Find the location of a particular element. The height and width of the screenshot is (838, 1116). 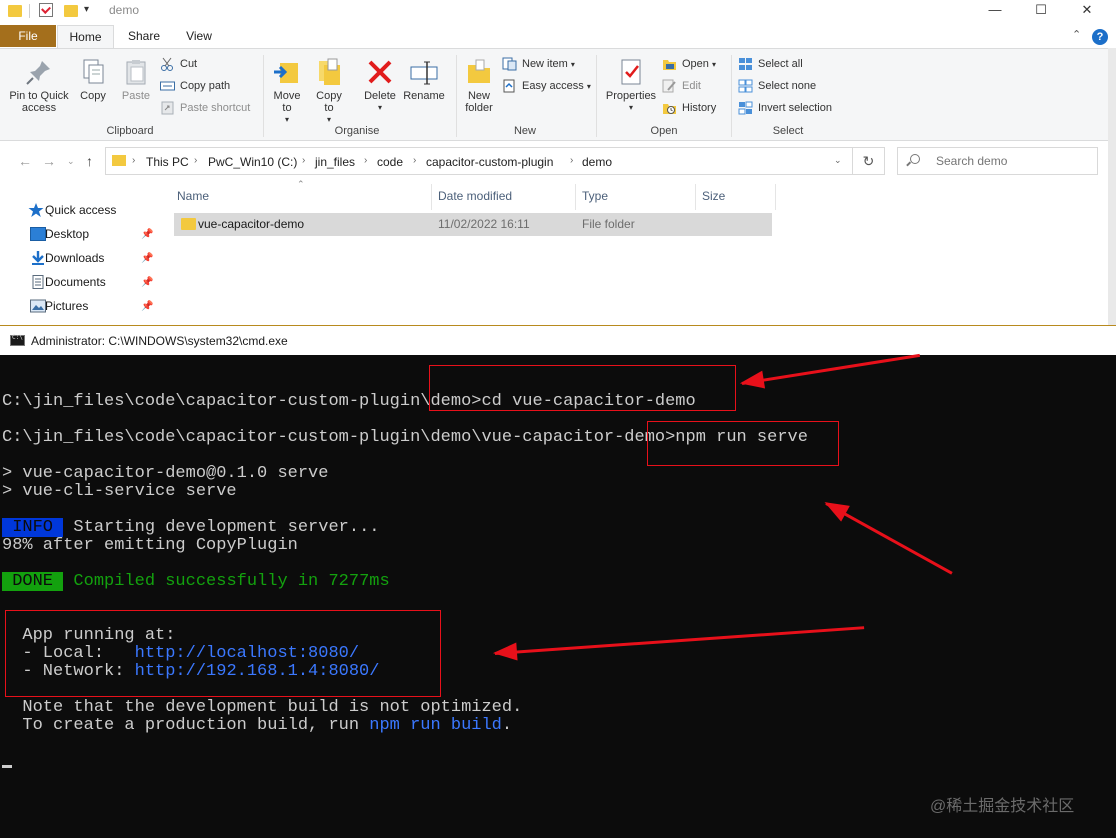

edit-icon is located at coordinates (669, 86).